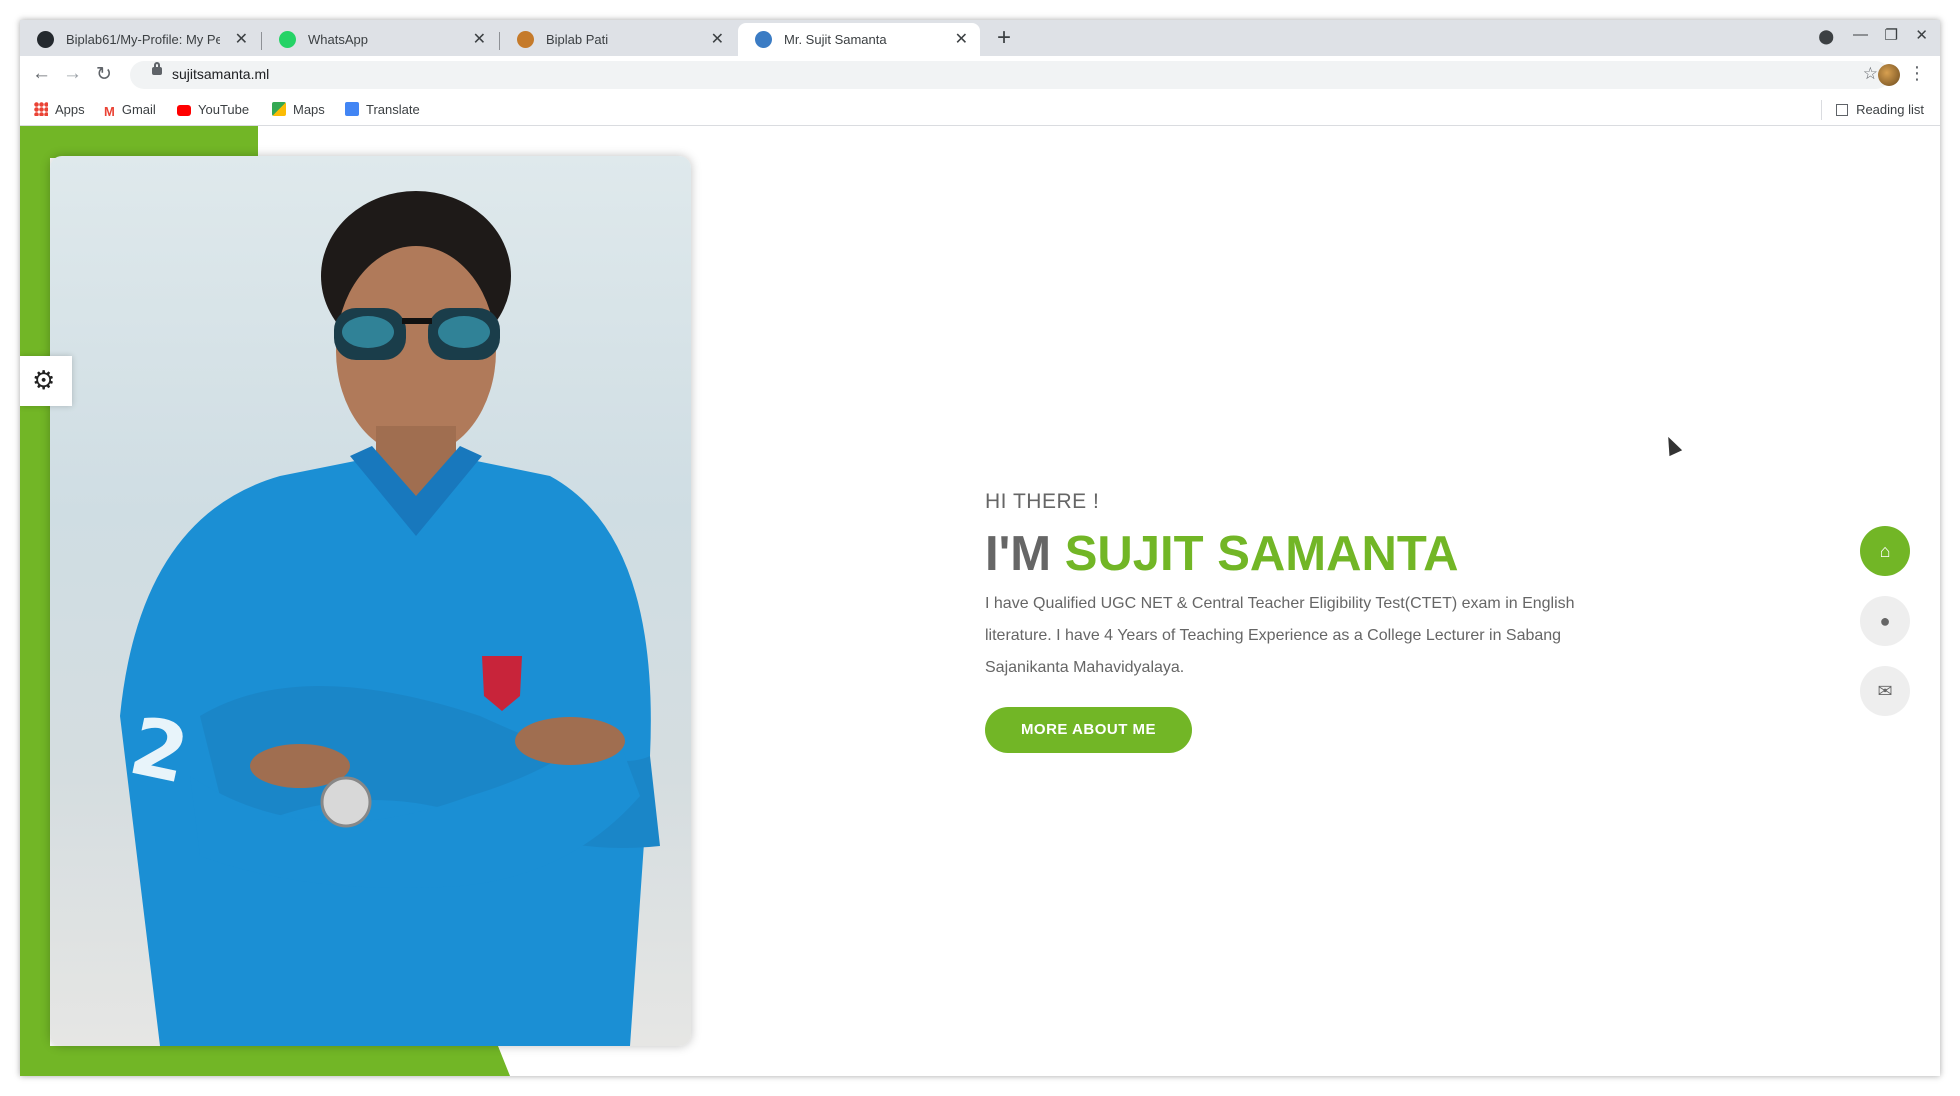  I want to click on profile-avatar, so click(1889, 75).